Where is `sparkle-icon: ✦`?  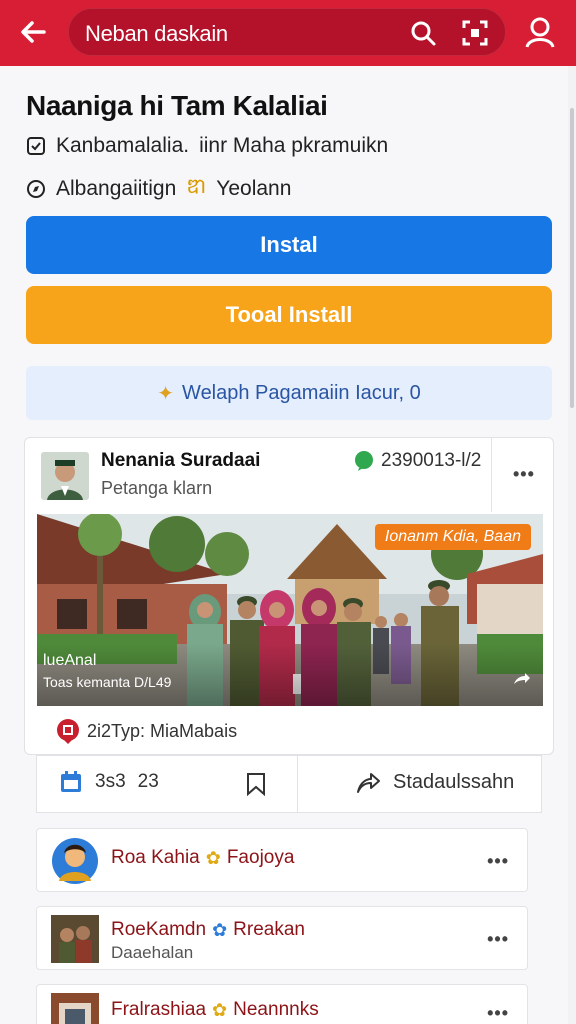 sparkle-icon: ✦ is located at coordinates (166, 393).